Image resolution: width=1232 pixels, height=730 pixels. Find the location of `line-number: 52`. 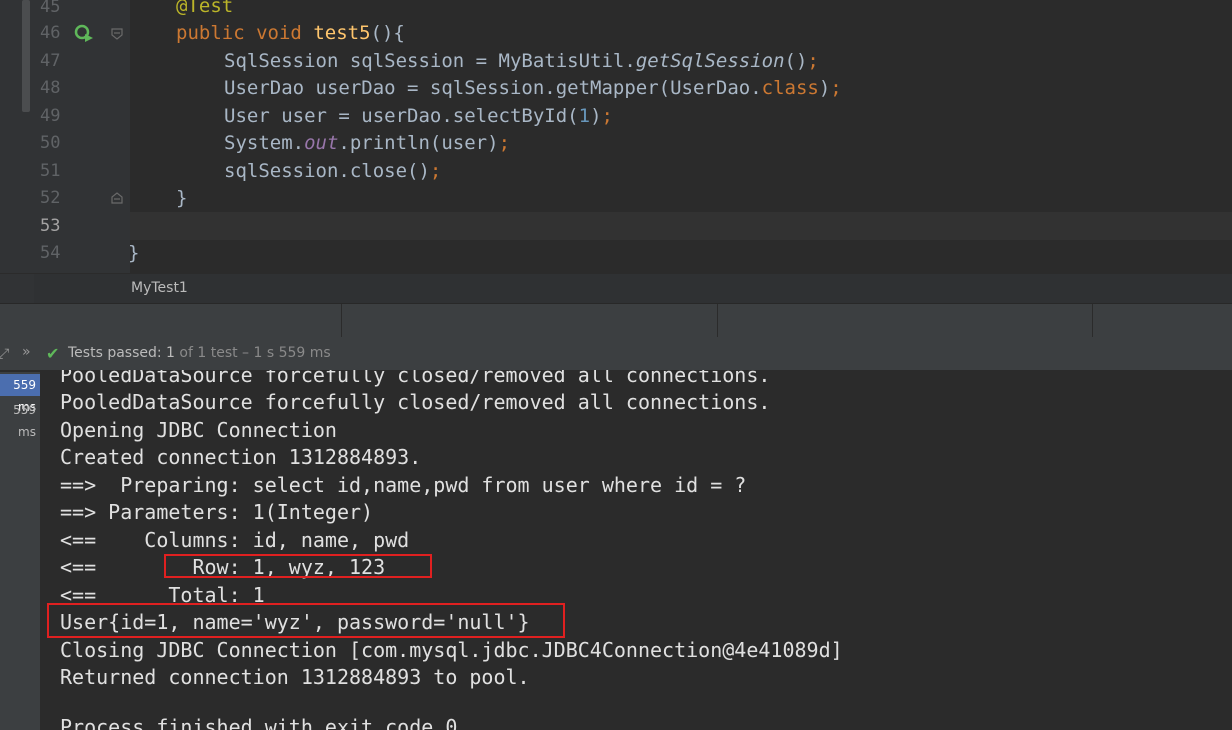

line-number: 52 is located at coordinates (50, 198).